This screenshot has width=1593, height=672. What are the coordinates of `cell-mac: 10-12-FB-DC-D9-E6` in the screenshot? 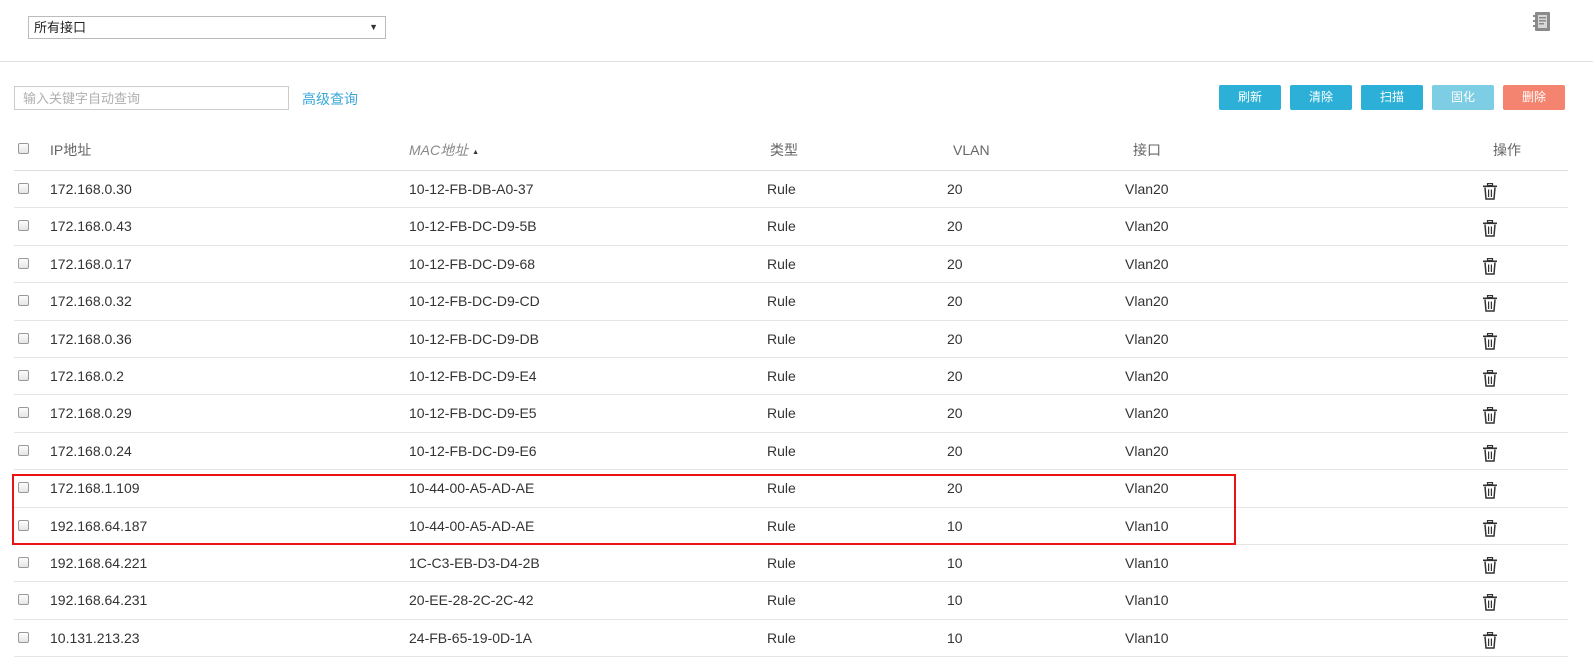 It's located at (473, 450).